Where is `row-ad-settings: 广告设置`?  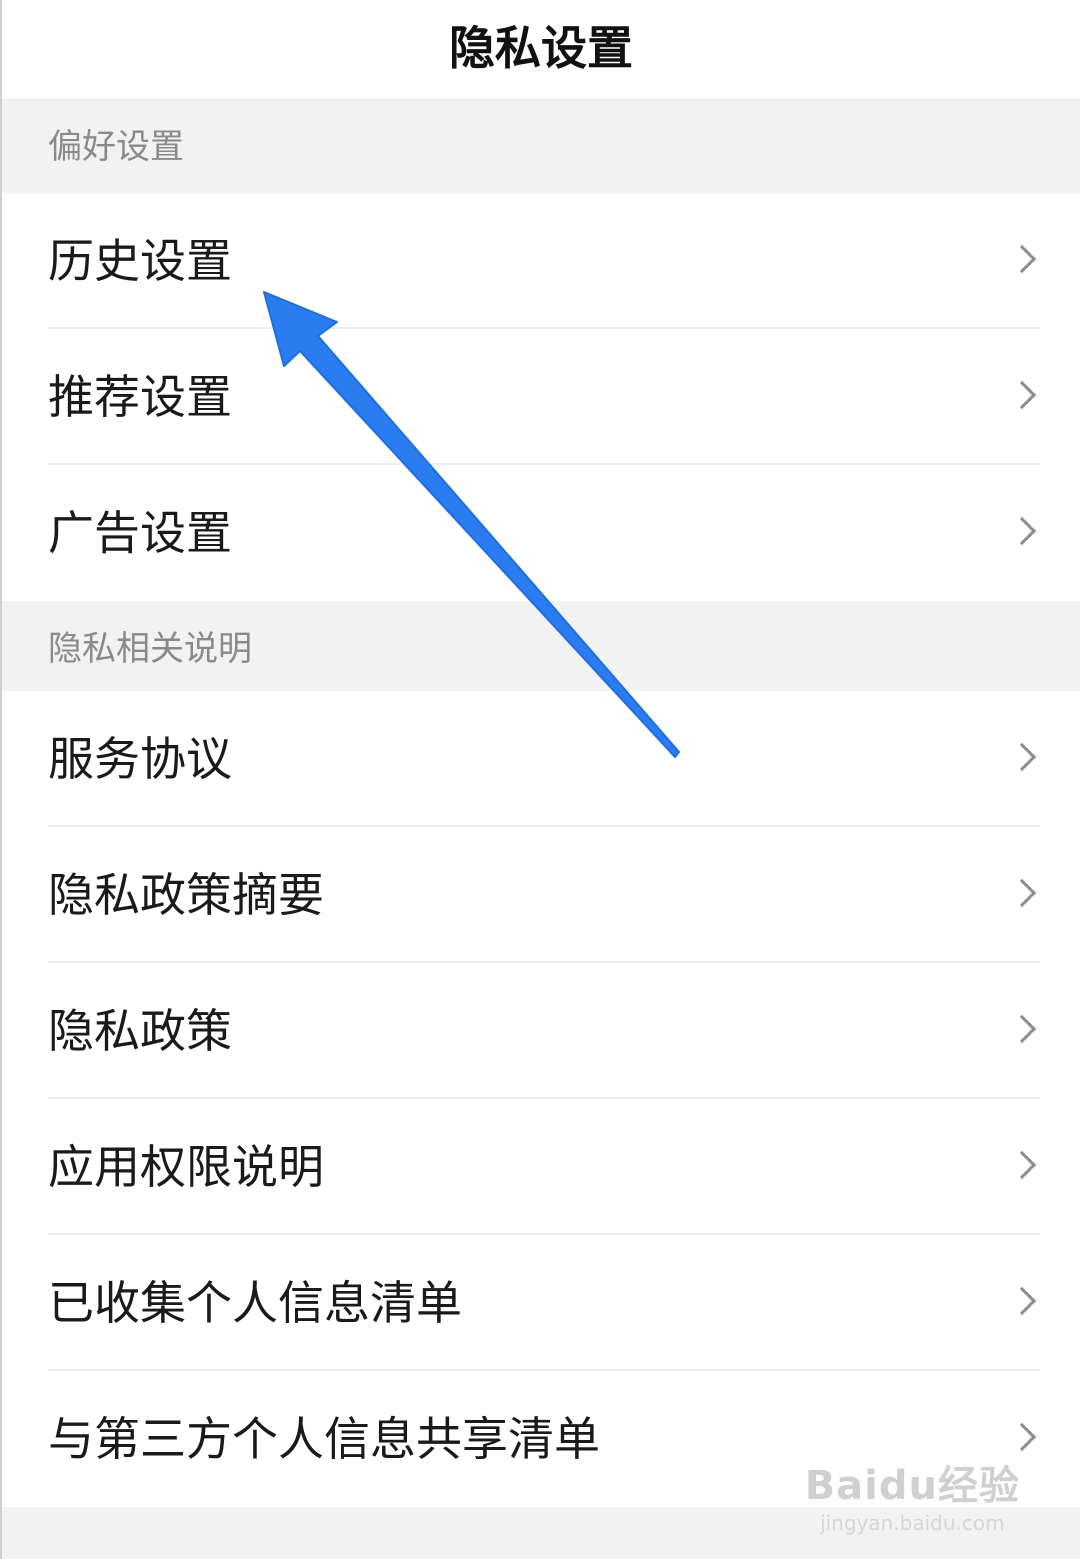 row-ad-settings: 广告设置 is located at coordinates (541, 533).